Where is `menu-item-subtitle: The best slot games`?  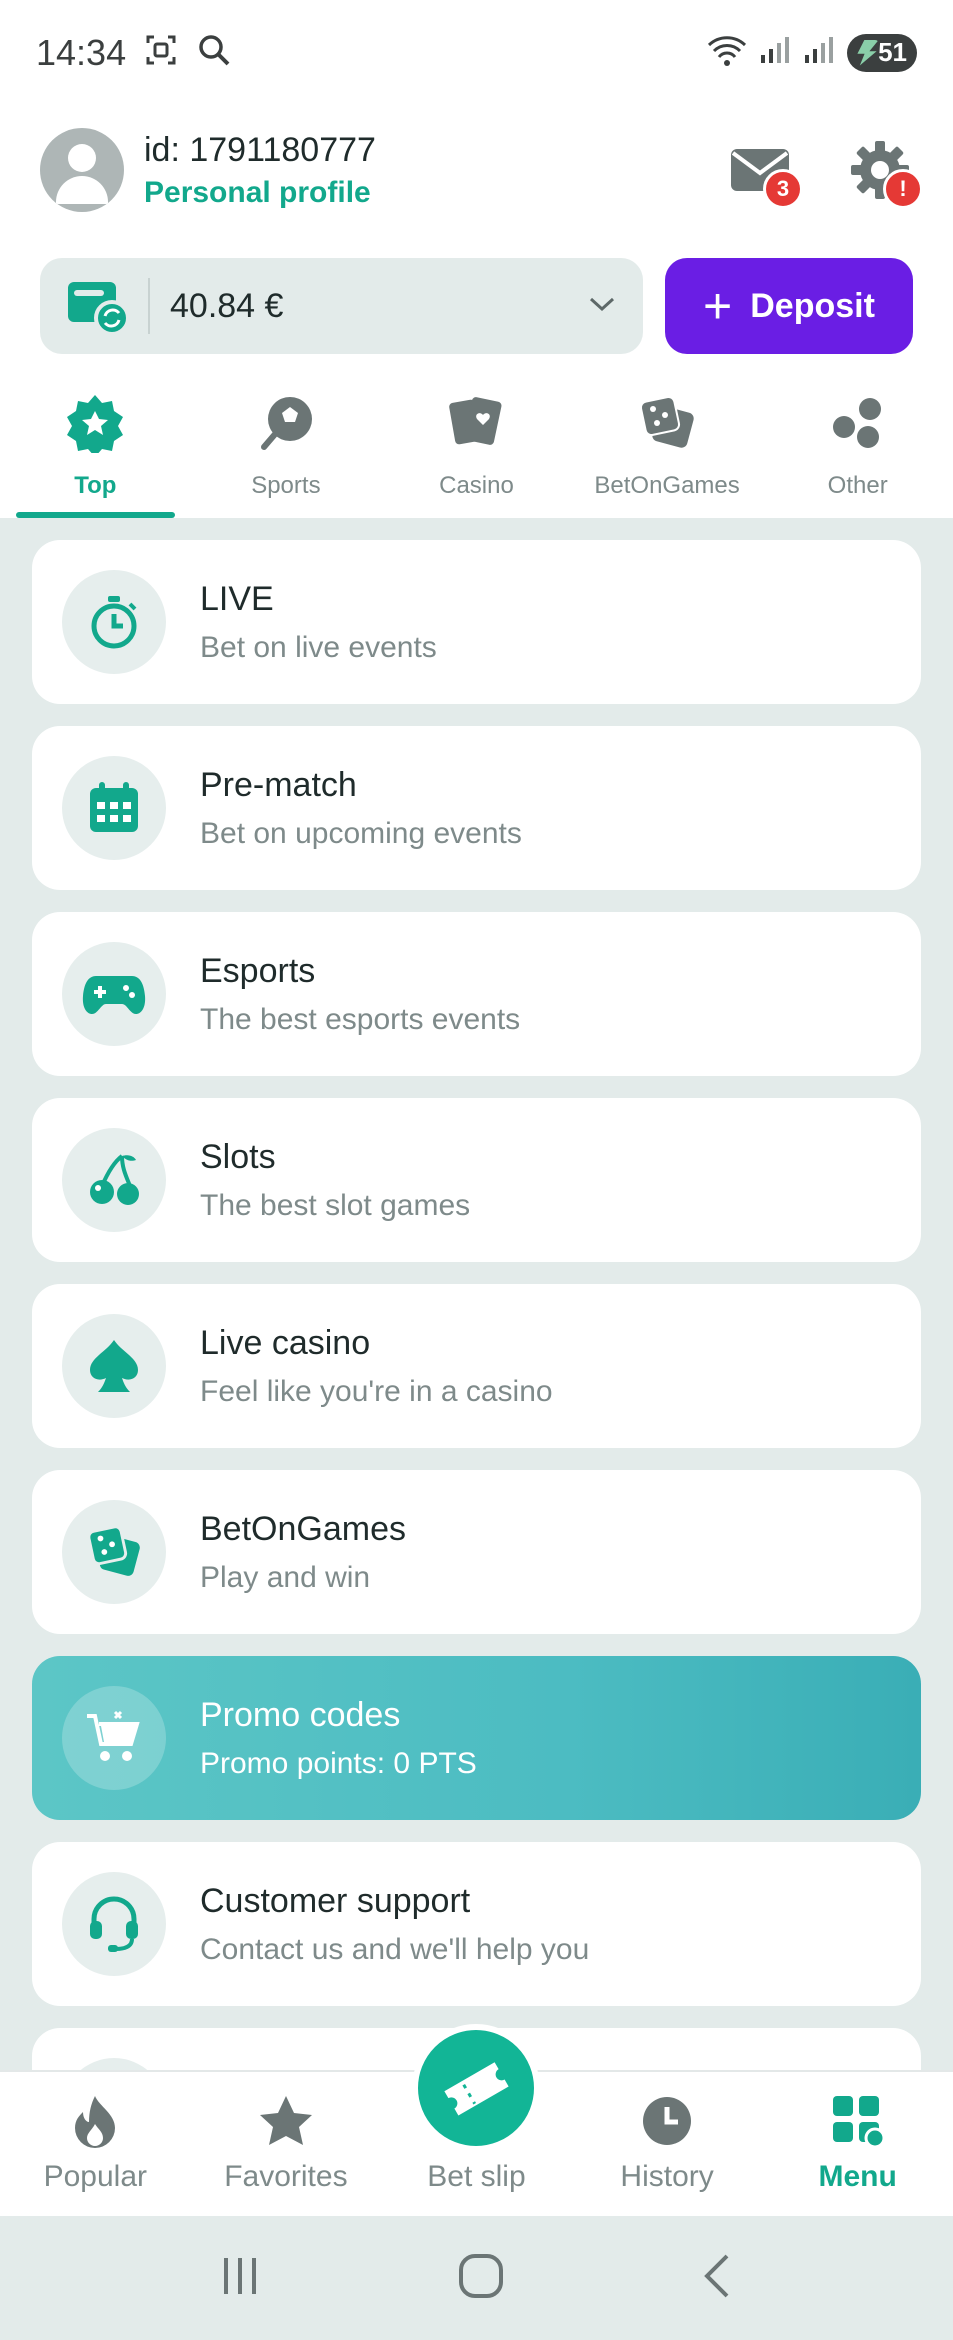
menu-item-subtitle: The best slot games is located at coordinates (335, 1205).